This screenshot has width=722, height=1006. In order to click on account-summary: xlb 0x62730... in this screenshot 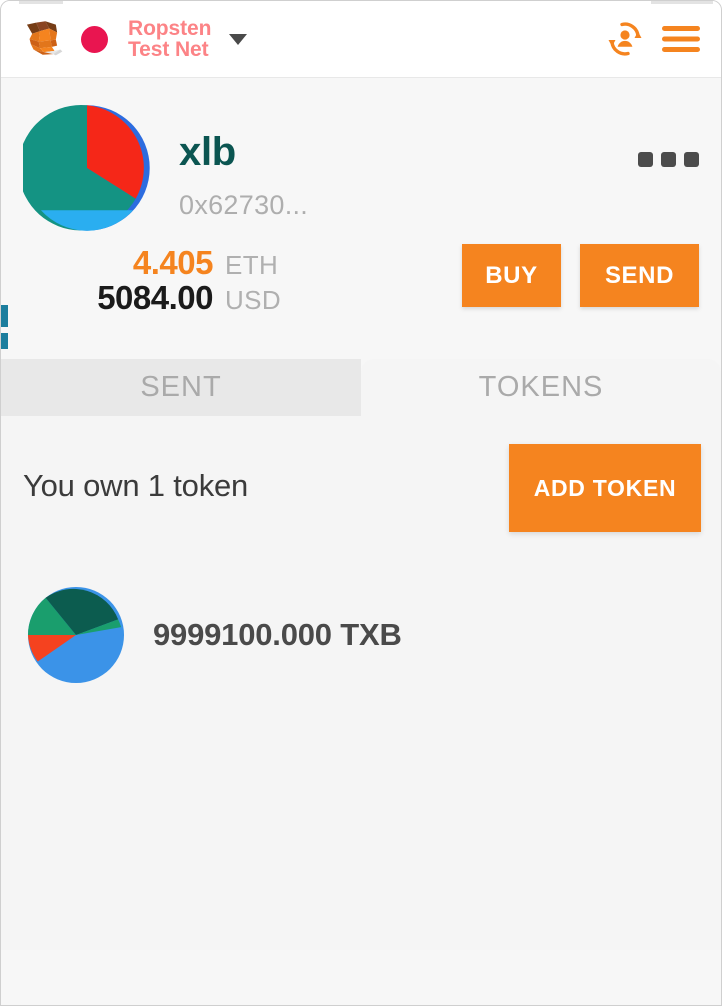, I will do `click(361, 168)`.